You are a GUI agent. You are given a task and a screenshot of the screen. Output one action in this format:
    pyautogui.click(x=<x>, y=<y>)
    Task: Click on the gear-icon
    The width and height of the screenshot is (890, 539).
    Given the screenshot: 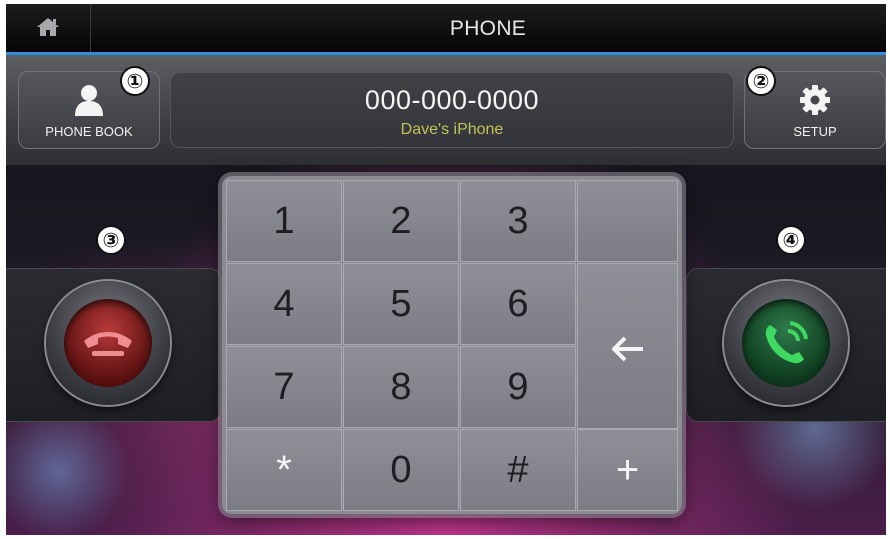 What is the action you would take?
    pyautogui.click(x=815, y=100)
    